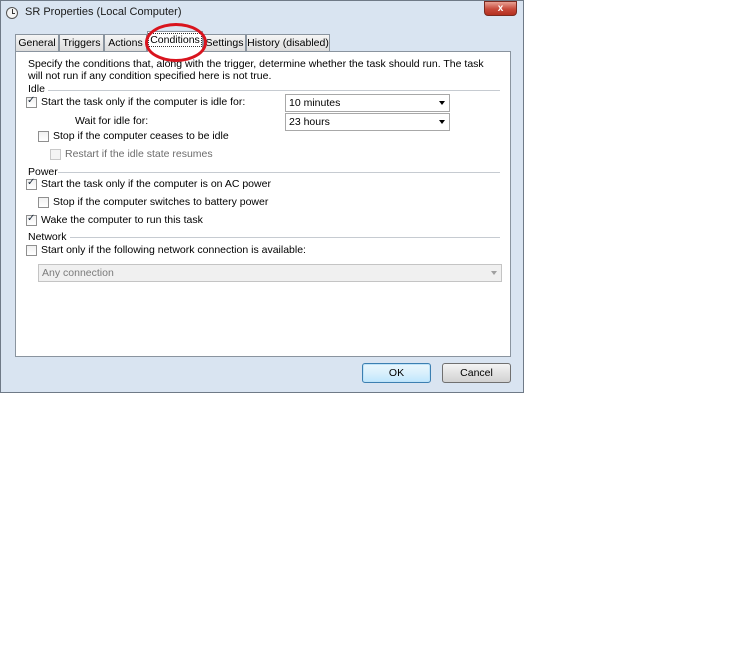  Describe the element at coordinates (141, 136) in the screenshot. I see `stop-if-not-idle-label: Stop if the computer ceases to be idle` at that location.